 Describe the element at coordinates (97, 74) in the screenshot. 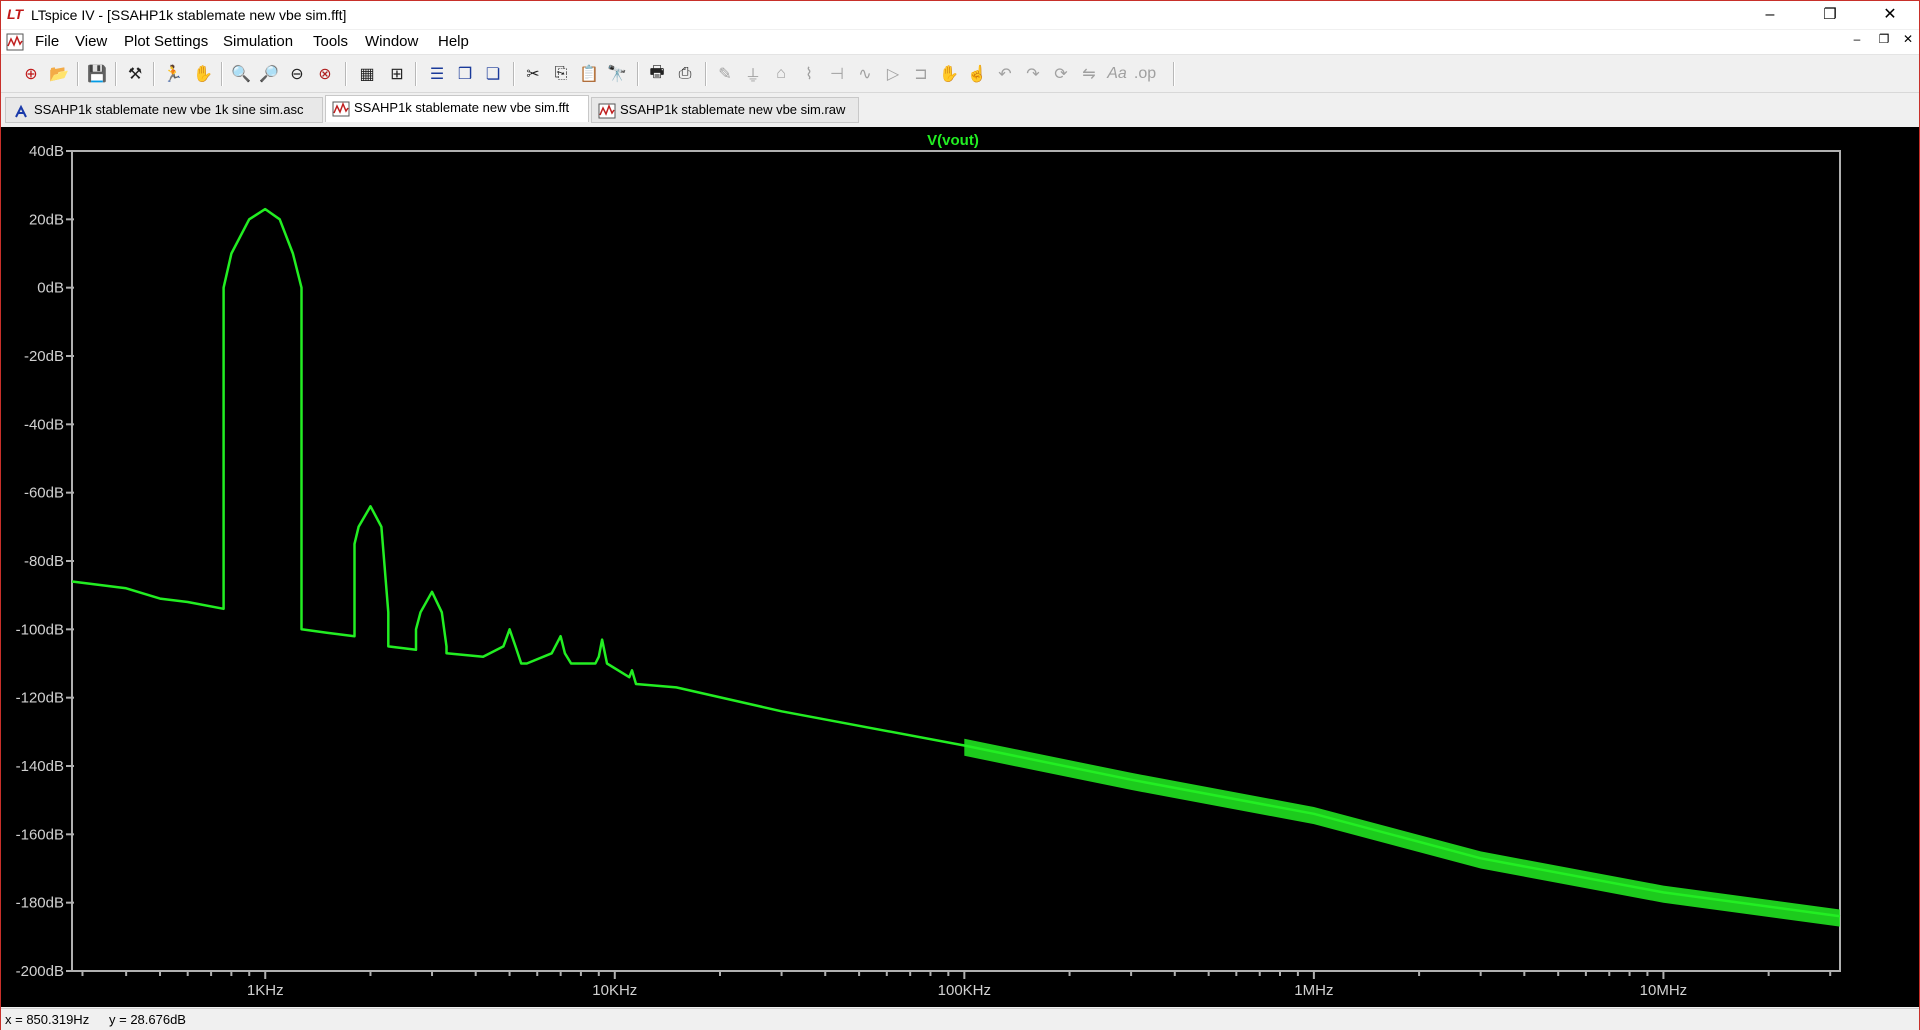

I see `save-icon: 💾` at that location.